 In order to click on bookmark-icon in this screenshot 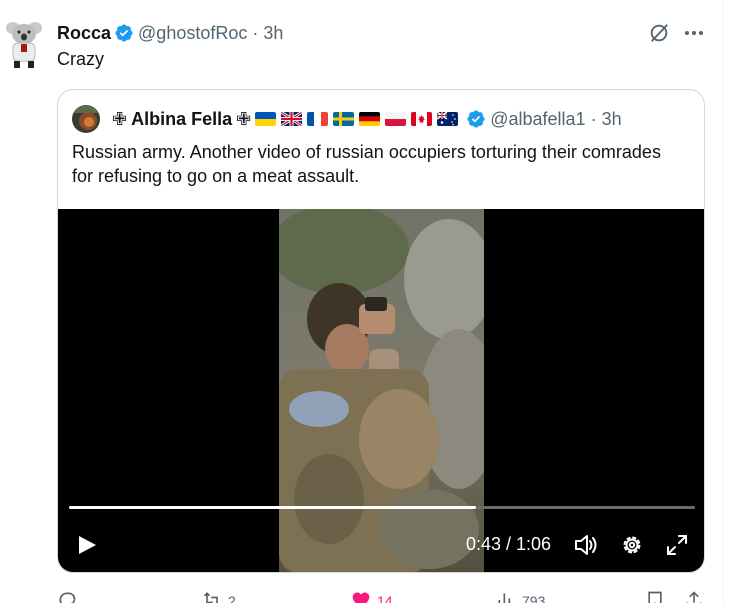, I will do `click(655, 597)`.